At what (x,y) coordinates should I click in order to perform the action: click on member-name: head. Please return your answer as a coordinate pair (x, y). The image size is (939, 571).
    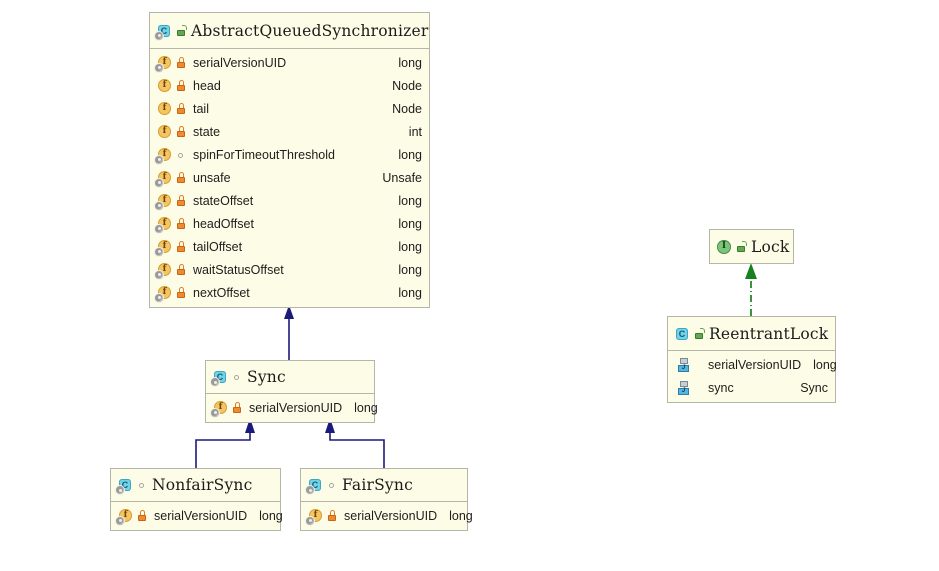
    Looking at the image, I should click on (207, 85).